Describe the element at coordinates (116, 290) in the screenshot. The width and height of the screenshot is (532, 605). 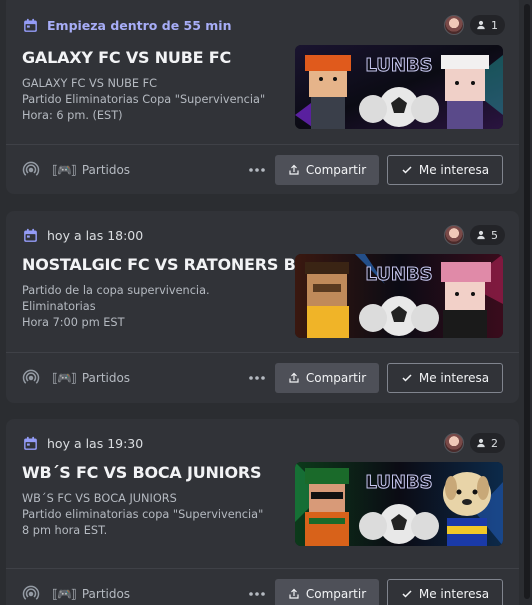
I see `description-line: Partido de la copa supervivencia.` at that location.